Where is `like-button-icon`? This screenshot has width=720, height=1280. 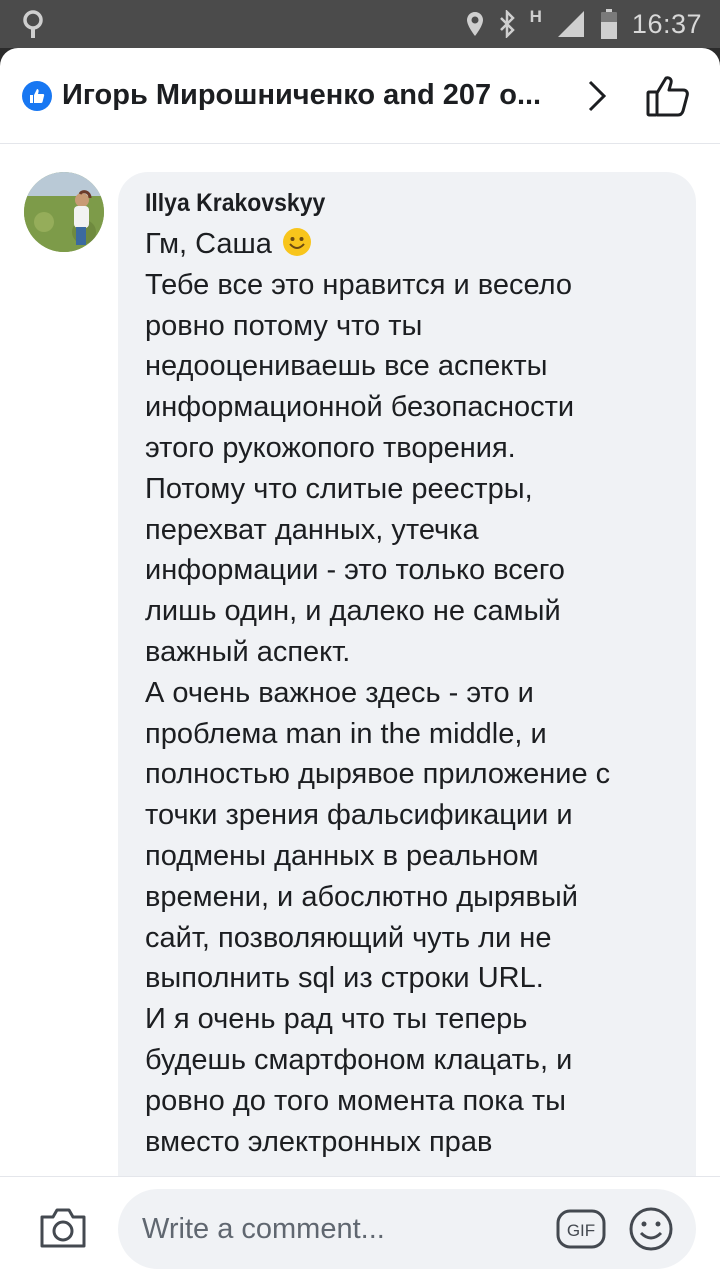 like-button-icon is located at coordinates (668, 96).